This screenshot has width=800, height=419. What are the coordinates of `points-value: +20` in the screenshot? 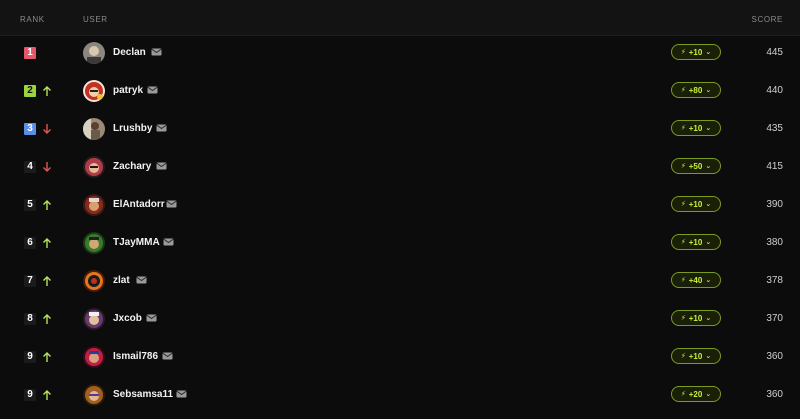 It's located at (695, 394).